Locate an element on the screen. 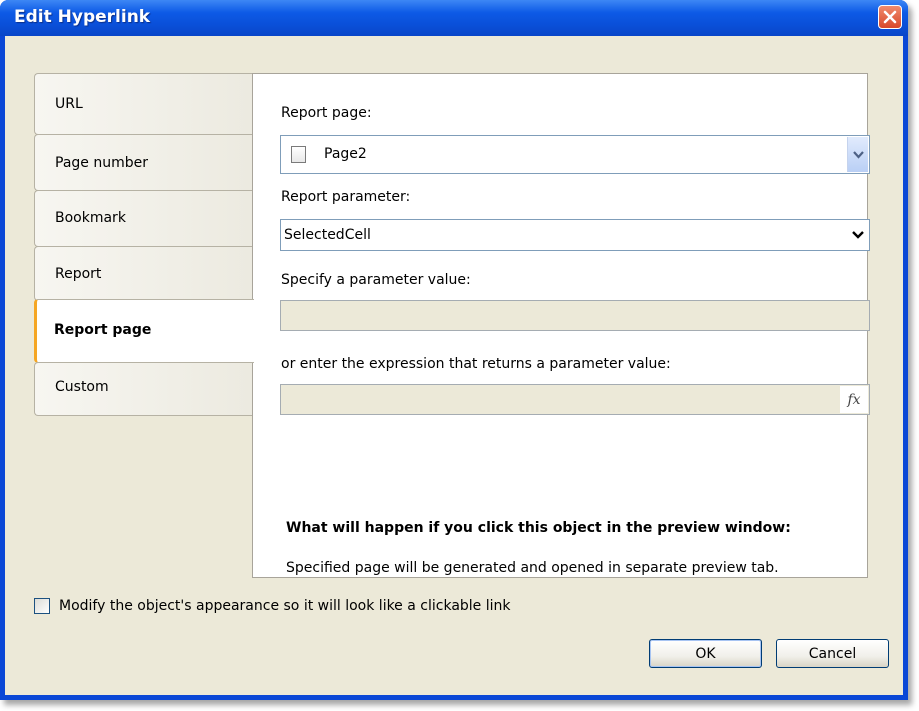 The height and width of the screenshot is (711, 919). report-parameter-dropdown: SelectedCell is located at coordinates (575, 235).